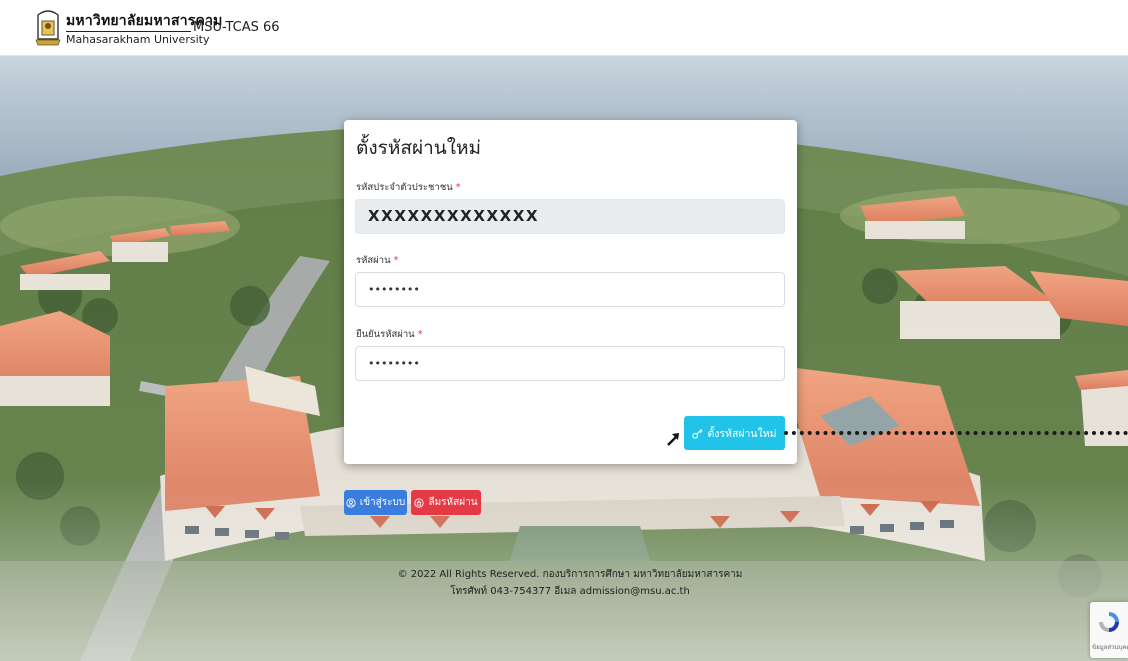 Image resolution: width=1128 pixels, height=661 pixels. What do you see at coordinates (48, 28) in the screenshot?
I see `university-logo` at bounding box center [48, 28].